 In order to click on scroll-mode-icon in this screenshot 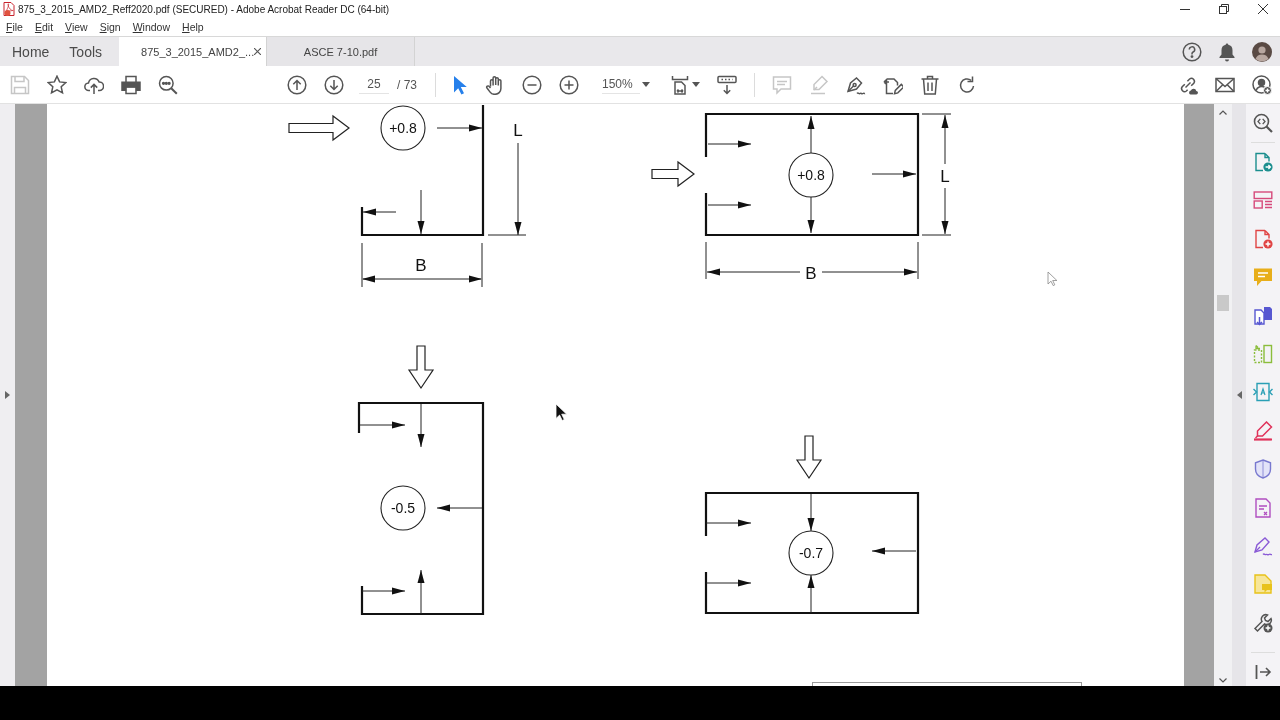, I will do `click(727, 84)`.